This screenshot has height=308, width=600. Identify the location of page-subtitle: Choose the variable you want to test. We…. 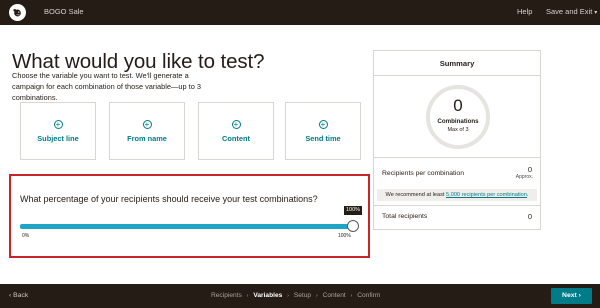
(106, 86).